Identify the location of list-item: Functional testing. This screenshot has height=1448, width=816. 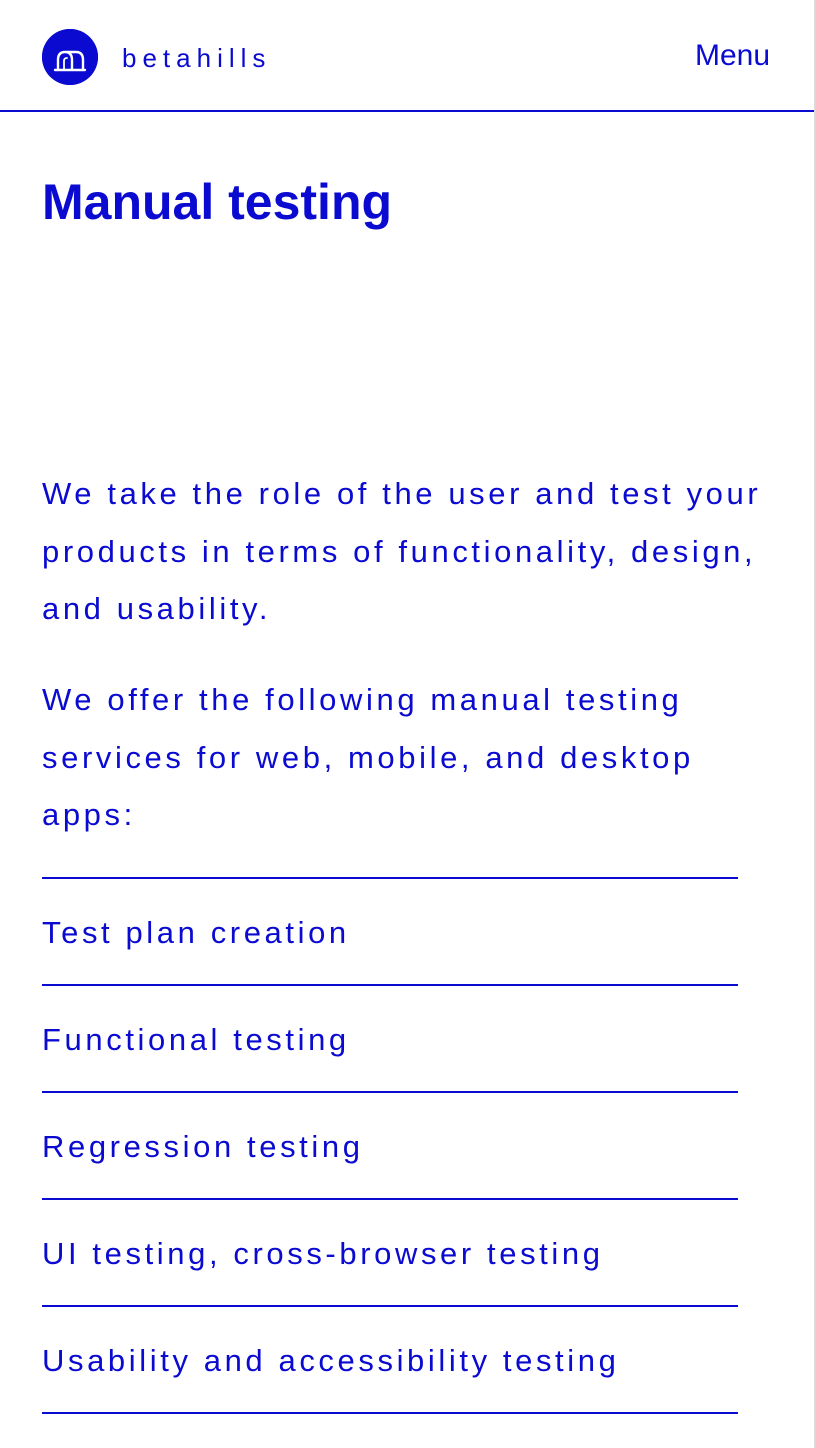
(390, 1039).